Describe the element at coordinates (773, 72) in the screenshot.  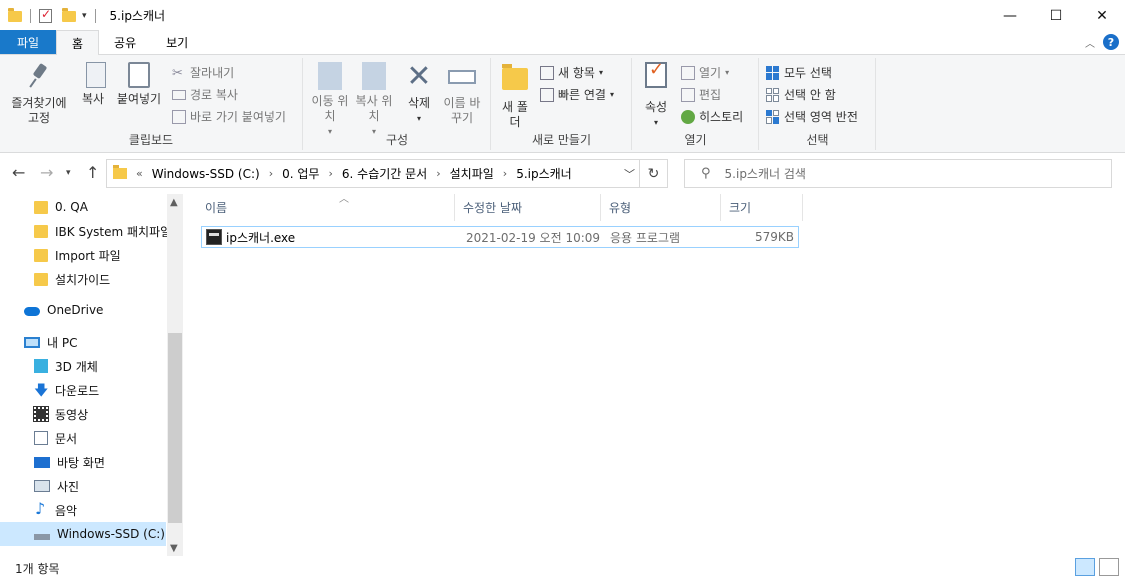
I see `select-all-icon` at that location.